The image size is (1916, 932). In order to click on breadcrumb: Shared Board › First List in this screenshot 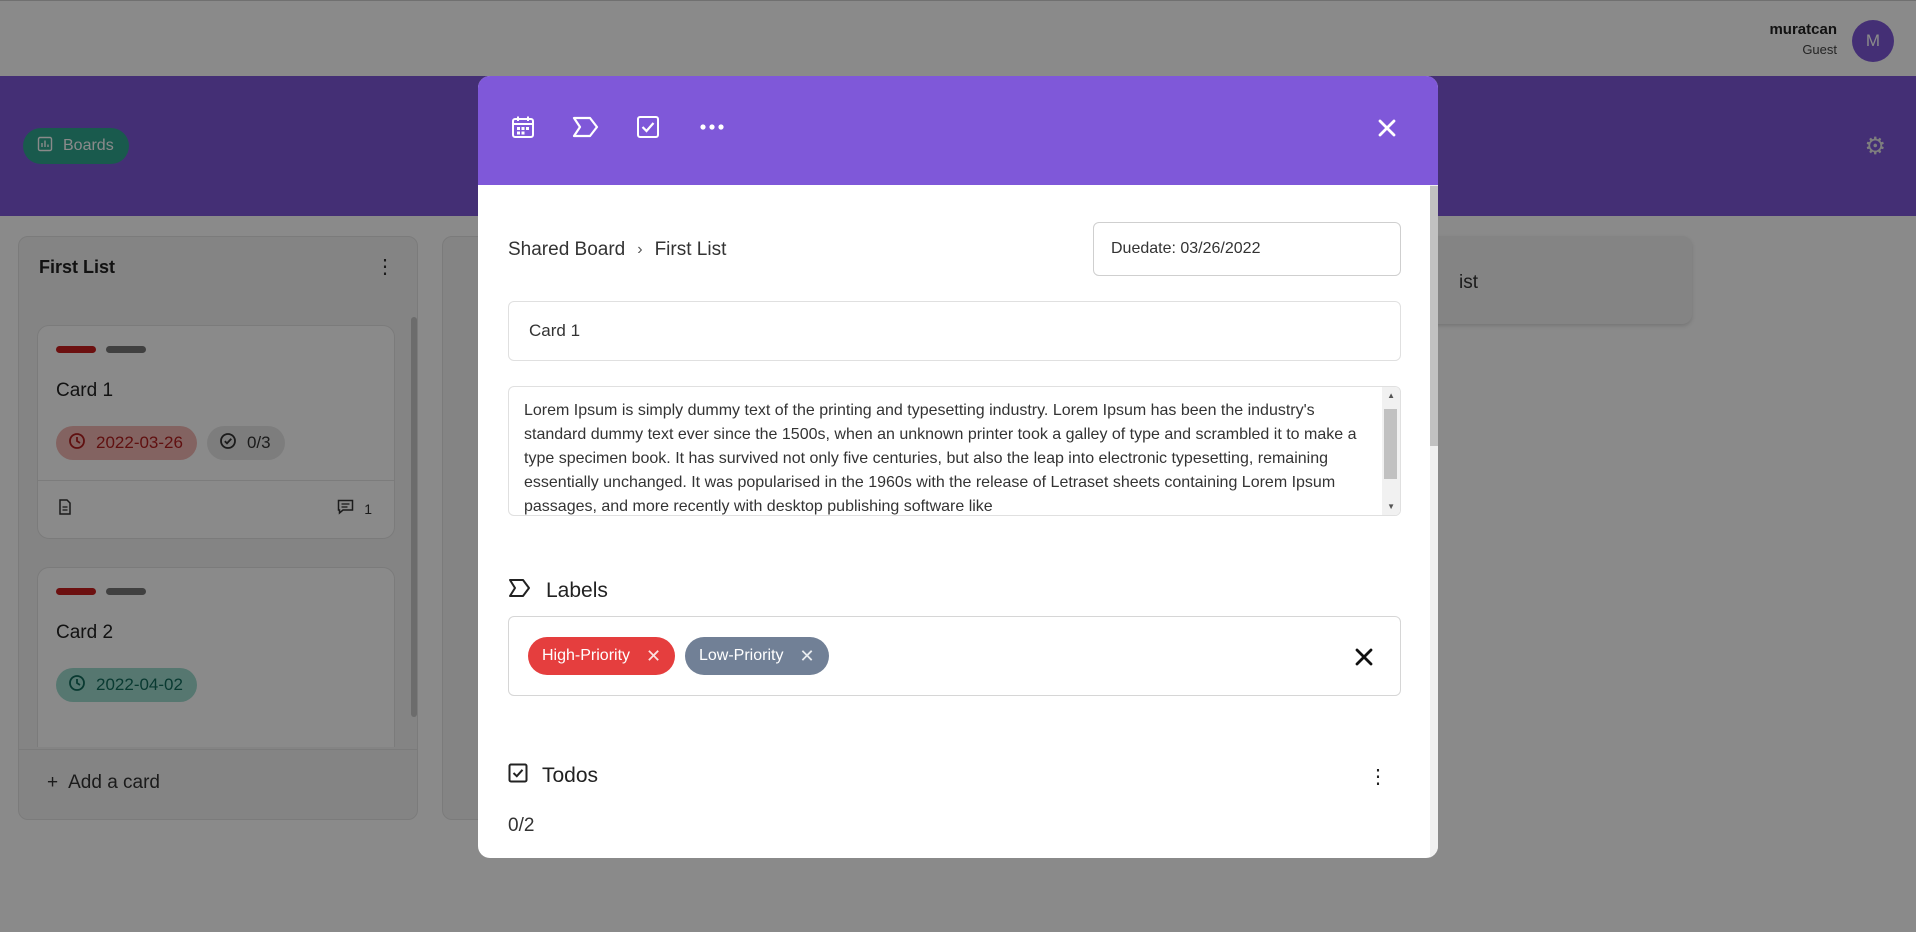, I will do `click(617, 250)`.